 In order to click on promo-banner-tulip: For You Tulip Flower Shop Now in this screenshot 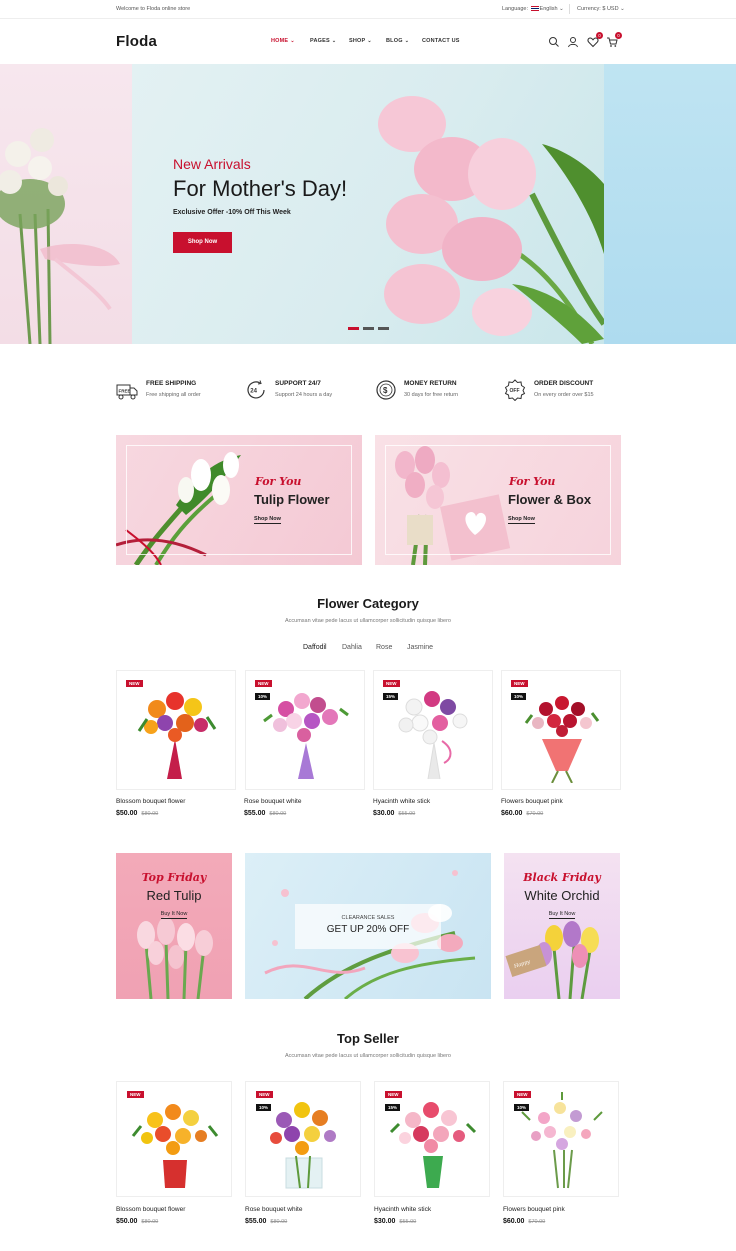, I will do `click(239, 500)`.